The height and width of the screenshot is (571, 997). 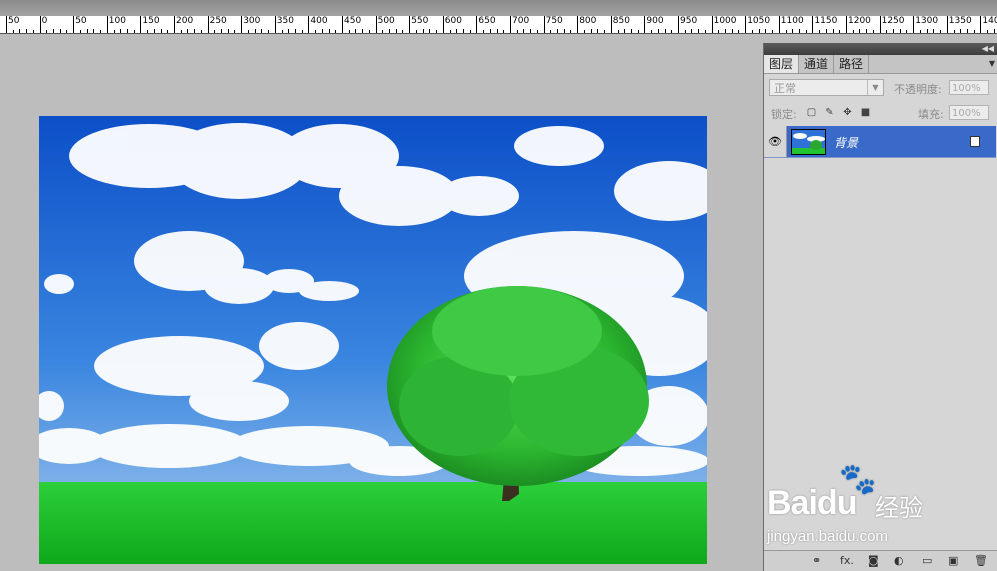 What do you see at coordinates (826, 87) in the screenshot?
I see `blend-mode-select: 正常 ▼` at bounding box center [826, 87].